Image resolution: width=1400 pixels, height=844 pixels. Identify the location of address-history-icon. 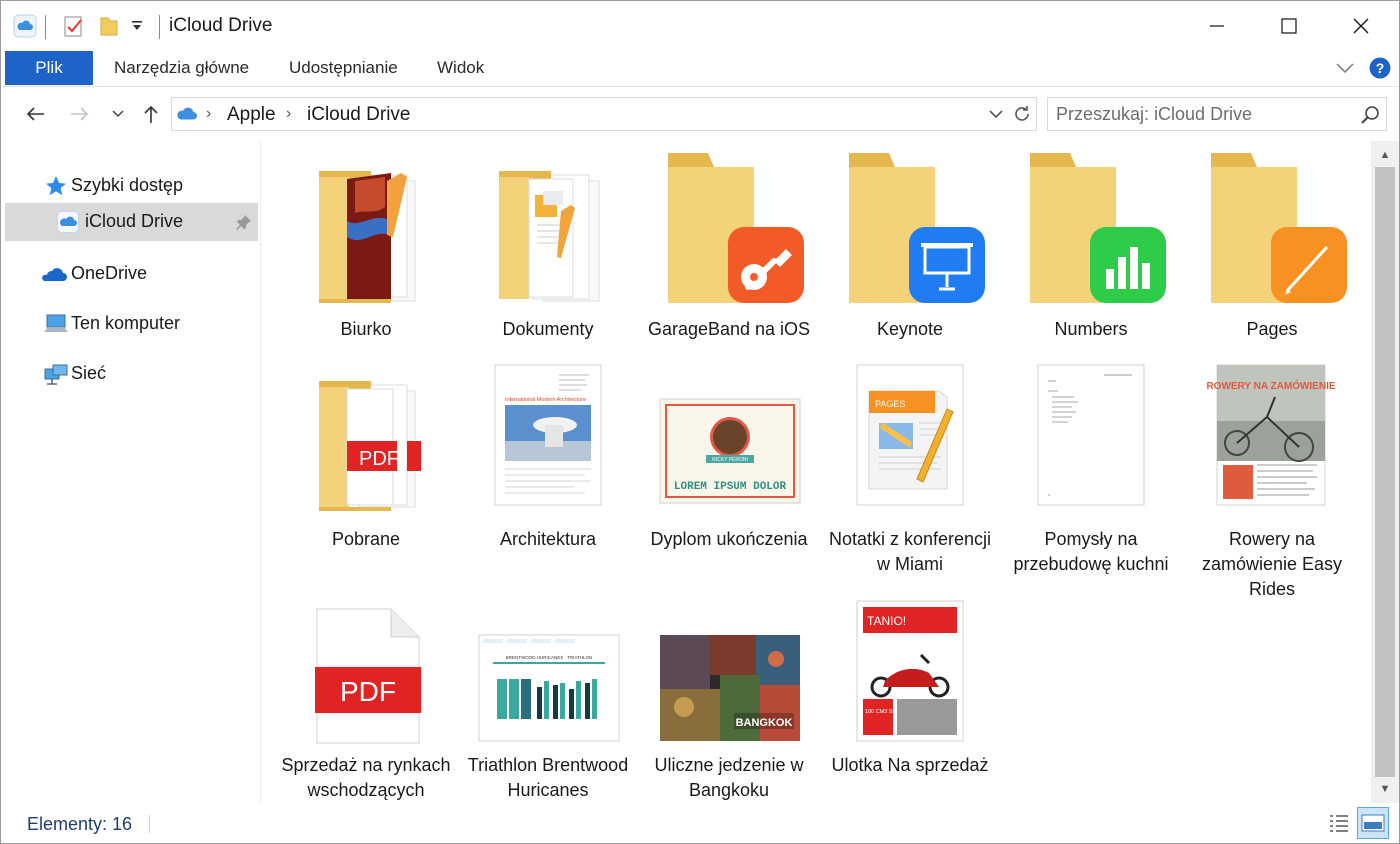
(996, 117).